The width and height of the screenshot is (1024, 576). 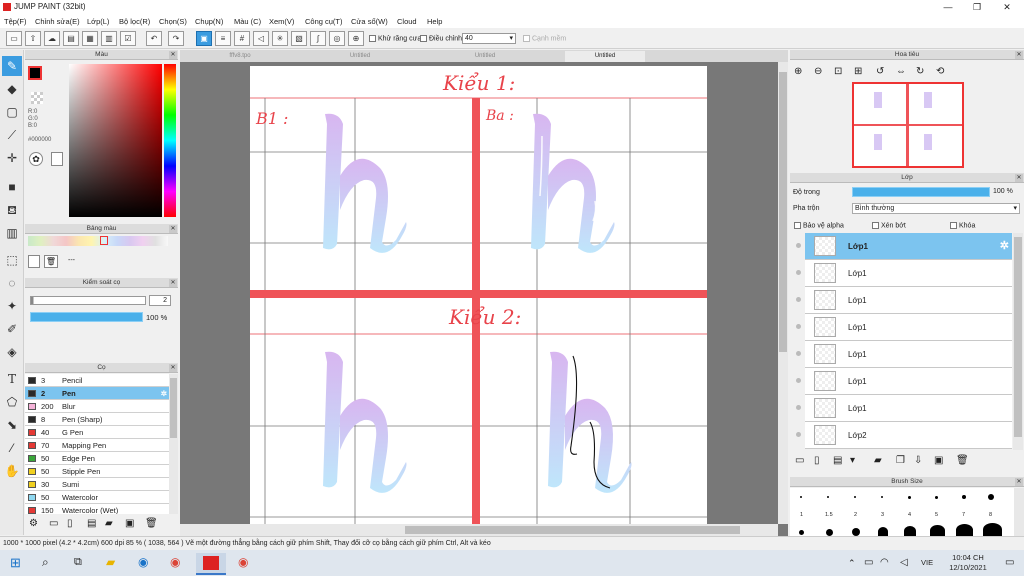 What do you see at coordinates (299, 38) in the screenshot?
I see `pattern-icon: ▧` at bounding box center [299, 38].